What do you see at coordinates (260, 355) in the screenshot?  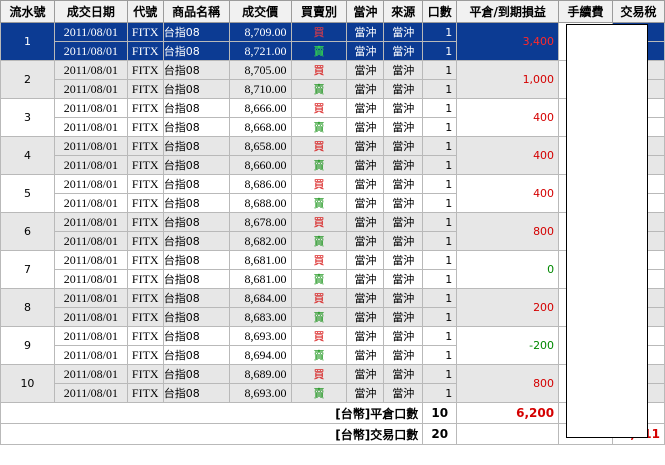 I see `trade-price-cell: 8,694.00` at bounding box center [260, 355].